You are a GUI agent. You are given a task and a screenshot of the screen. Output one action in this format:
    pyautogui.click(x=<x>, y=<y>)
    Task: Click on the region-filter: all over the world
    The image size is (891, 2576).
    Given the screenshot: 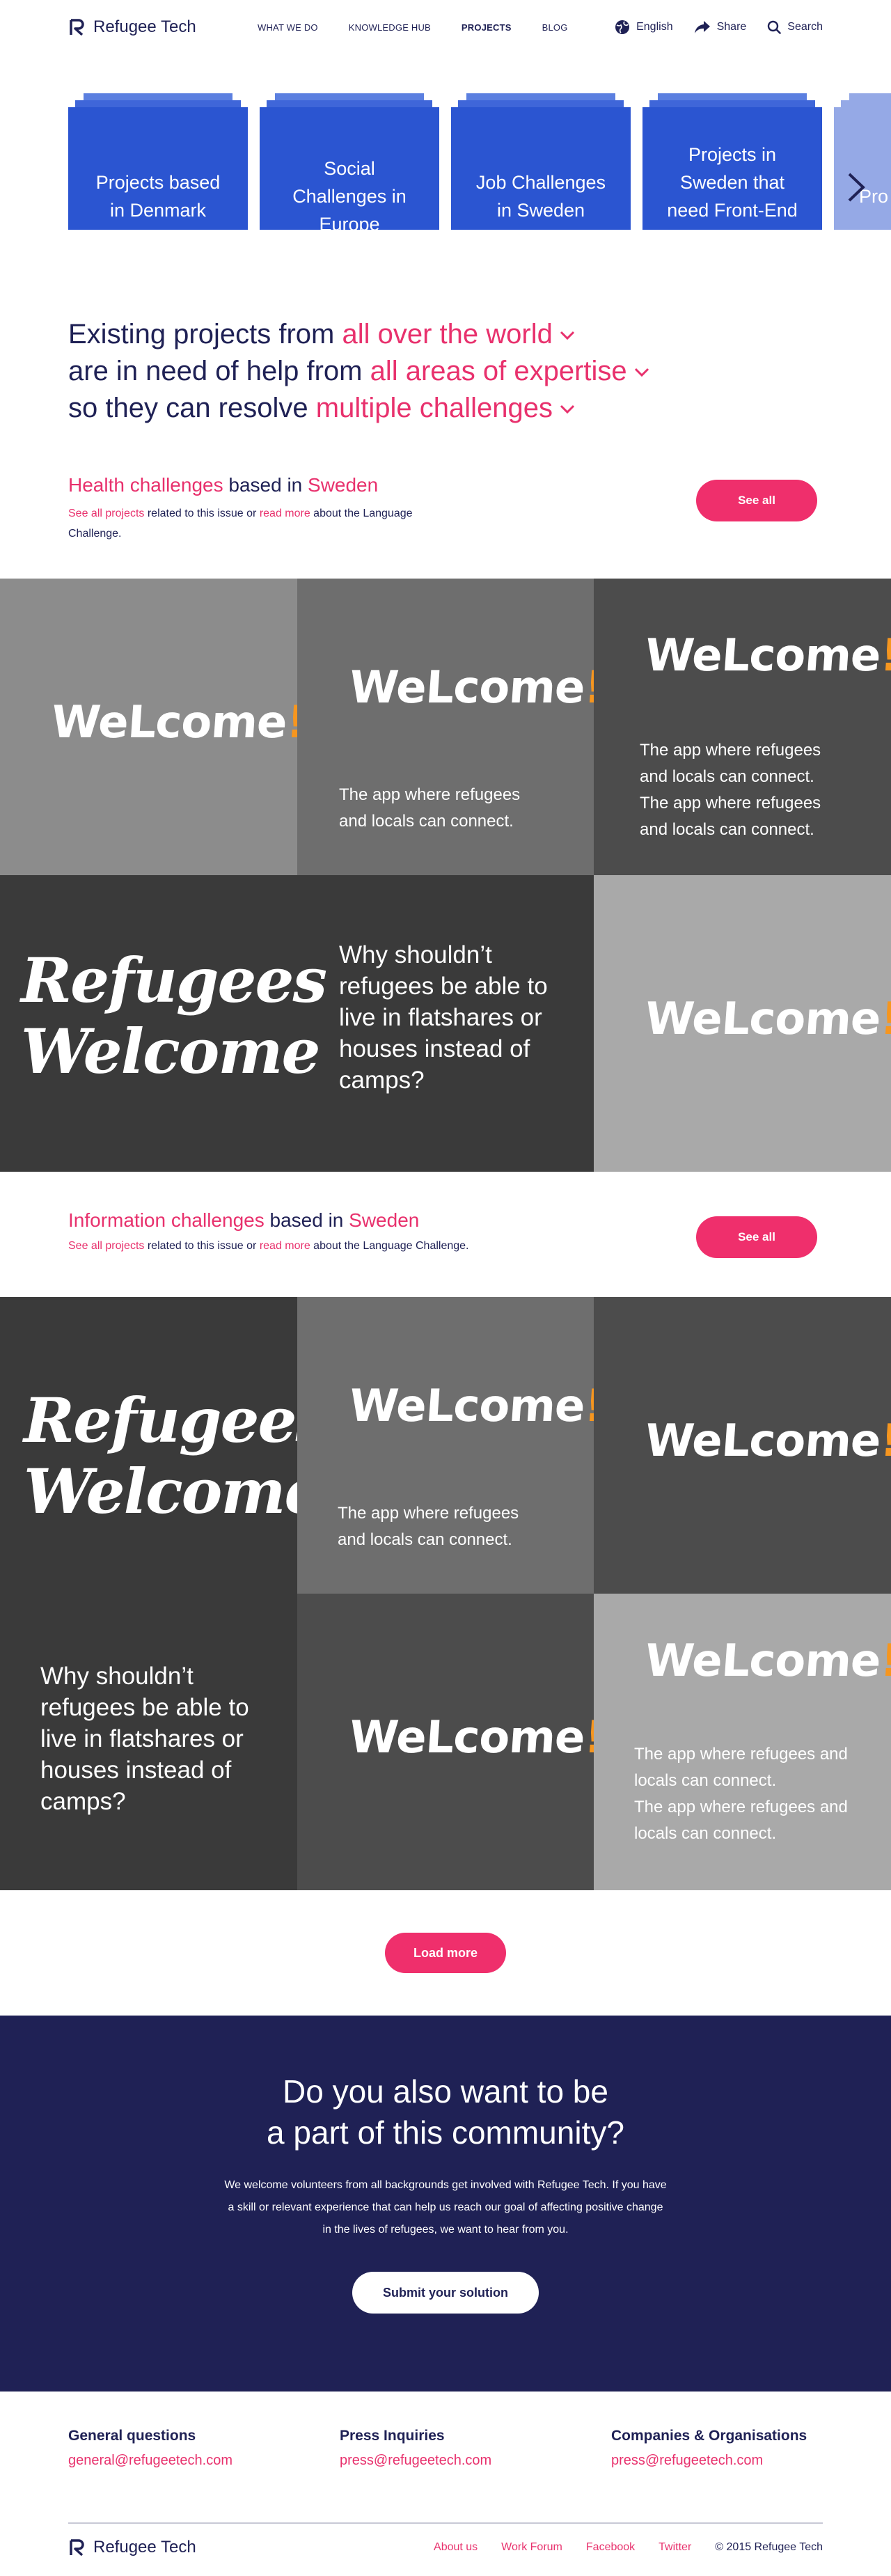 What is the action you would take?
    pyautogui.click(x=447, y=334)
    